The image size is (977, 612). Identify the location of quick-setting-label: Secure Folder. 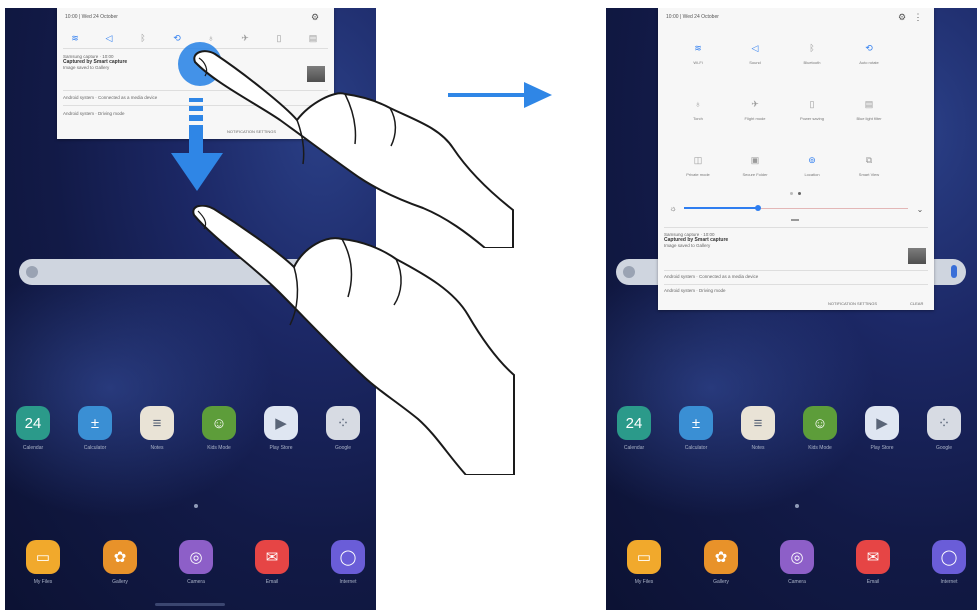
(755, 174).